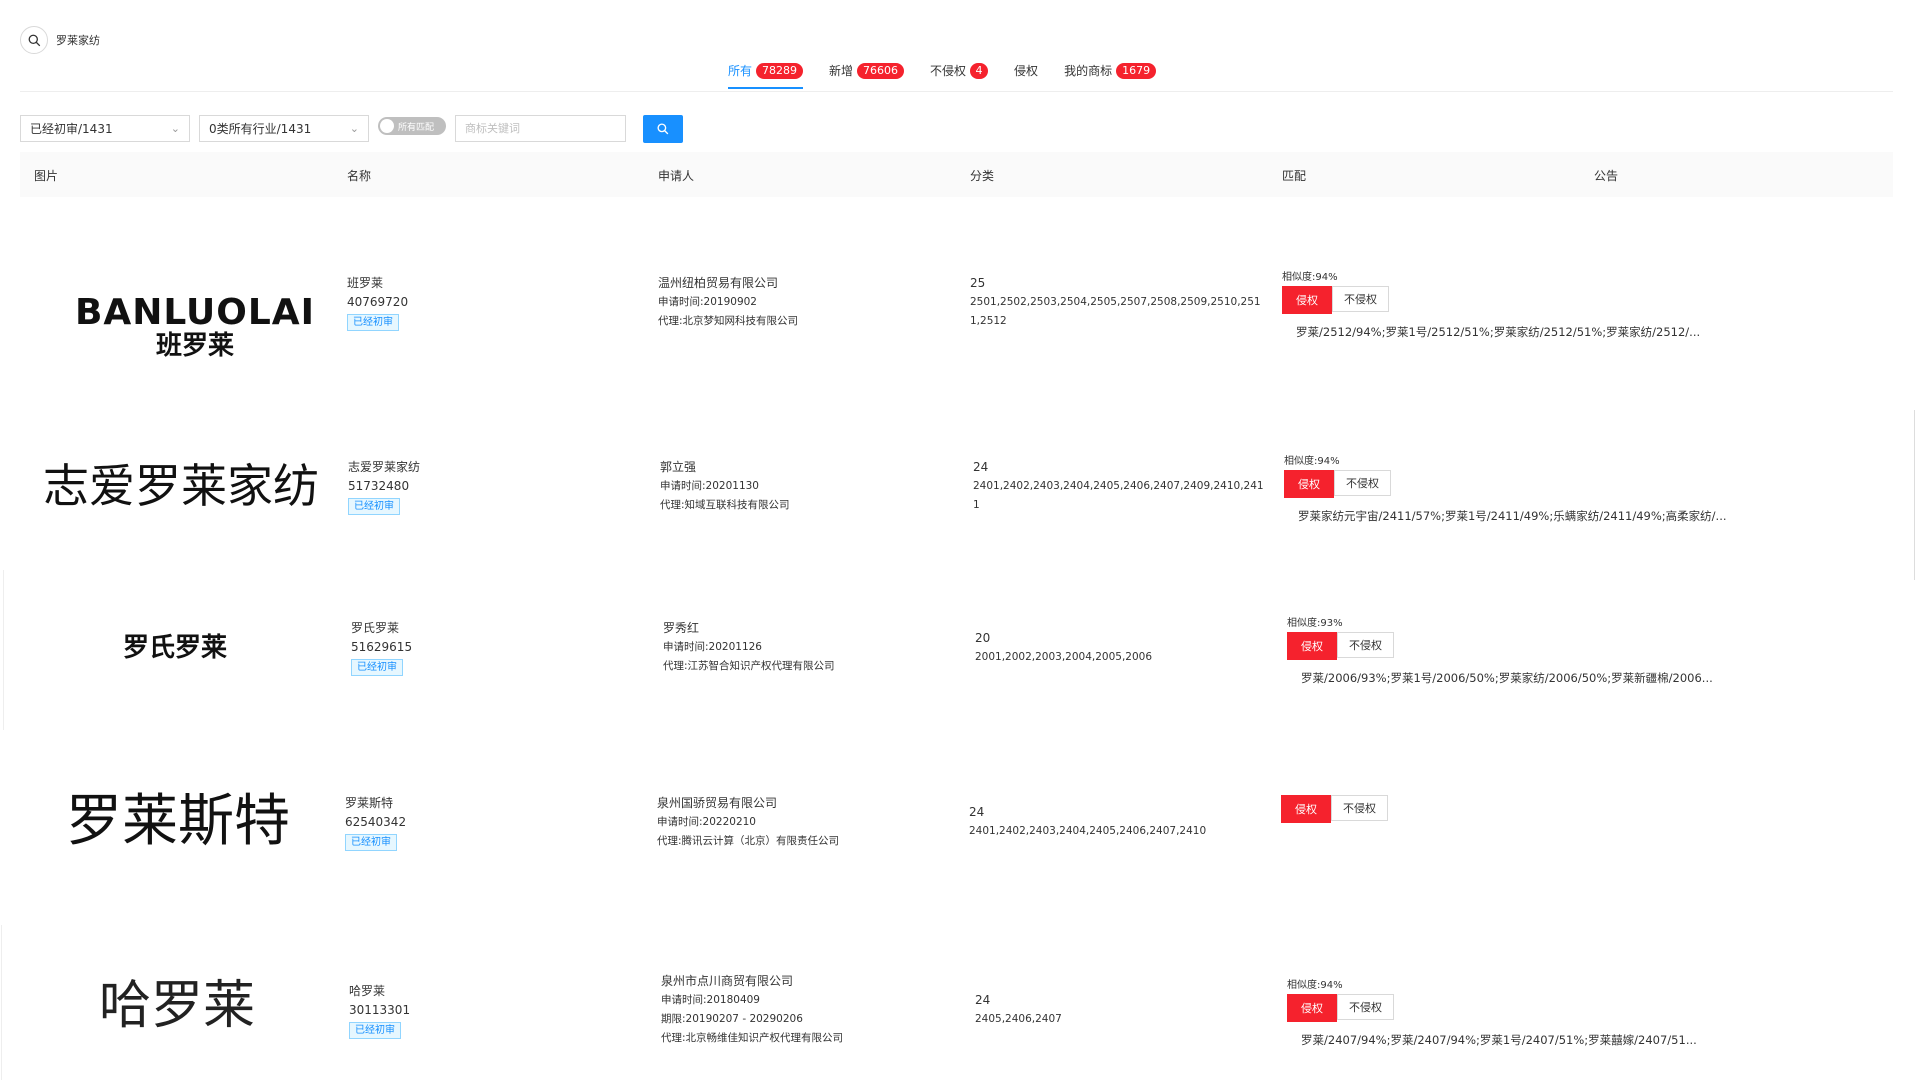 This screenshot has height=1080, width=1920. Describe the element at coordinates (706, 822) in the screenshot. I see `apply-date: 申请时间:20220210` at that location.